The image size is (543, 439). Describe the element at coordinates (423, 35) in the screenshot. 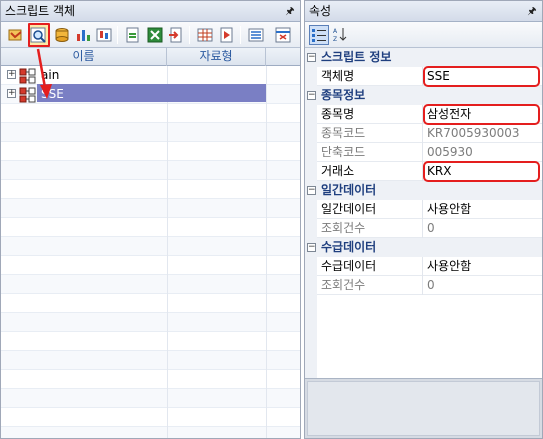

I see `properties-toolbar: A Z` at that location.